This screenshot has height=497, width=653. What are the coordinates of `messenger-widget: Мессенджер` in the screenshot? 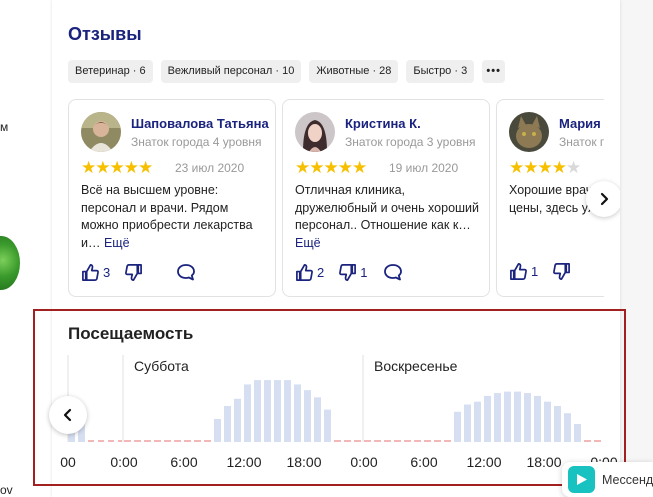 It's located at (607, 479).